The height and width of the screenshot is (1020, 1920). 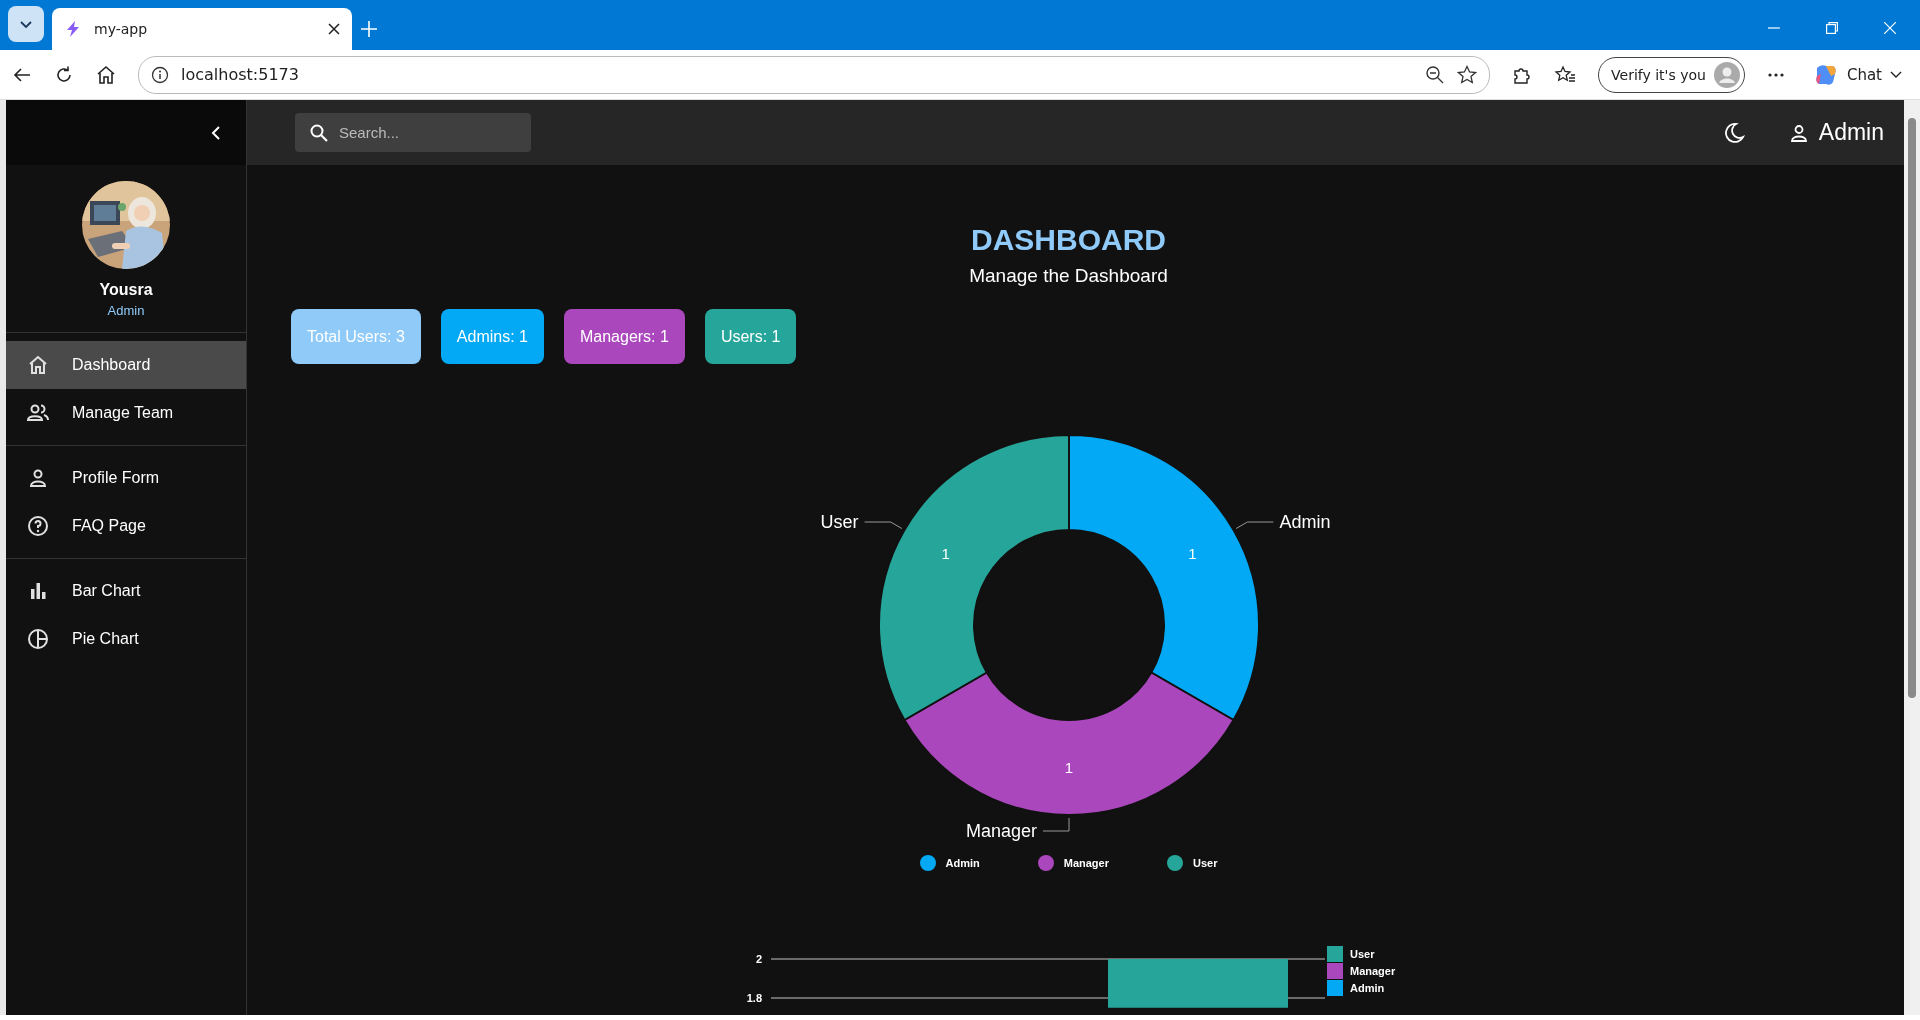 What do you see at coordinates (1068, 276) in the screenshot?
I see `page-subtitle: Manage the Dashboard` at bounding box center [1068, 276].